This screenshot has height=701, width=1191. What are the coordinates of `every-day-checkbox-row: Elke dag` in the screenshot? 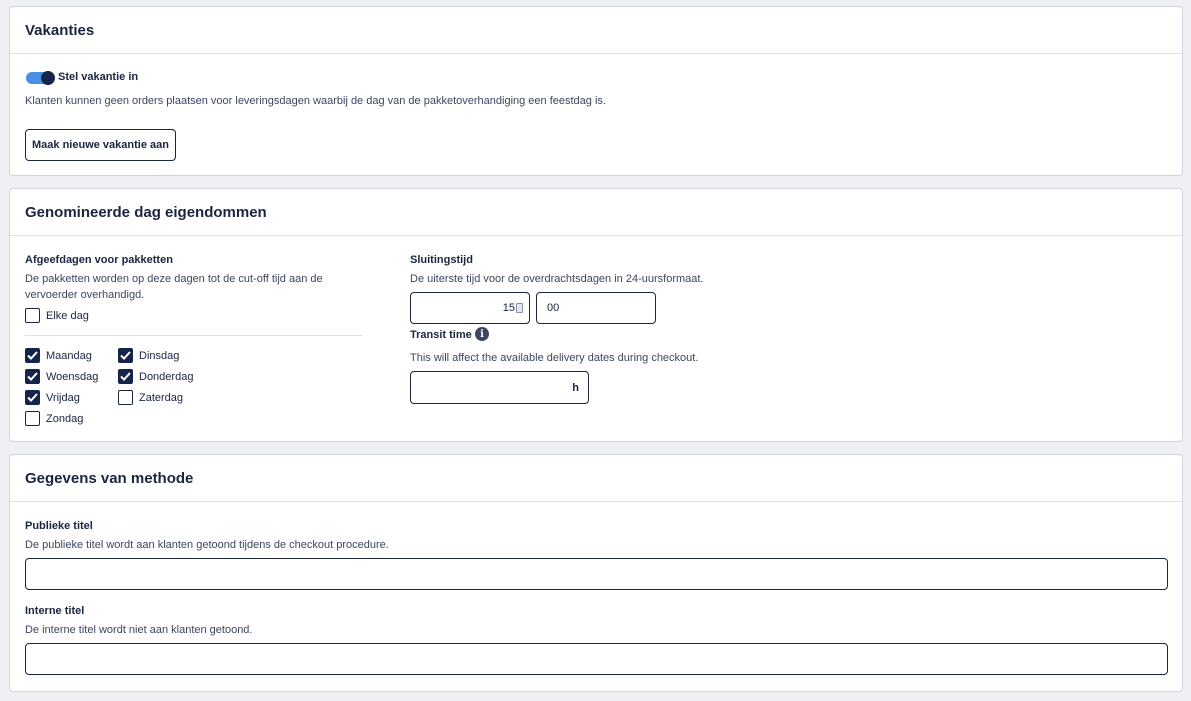 It's located at (57, 315).